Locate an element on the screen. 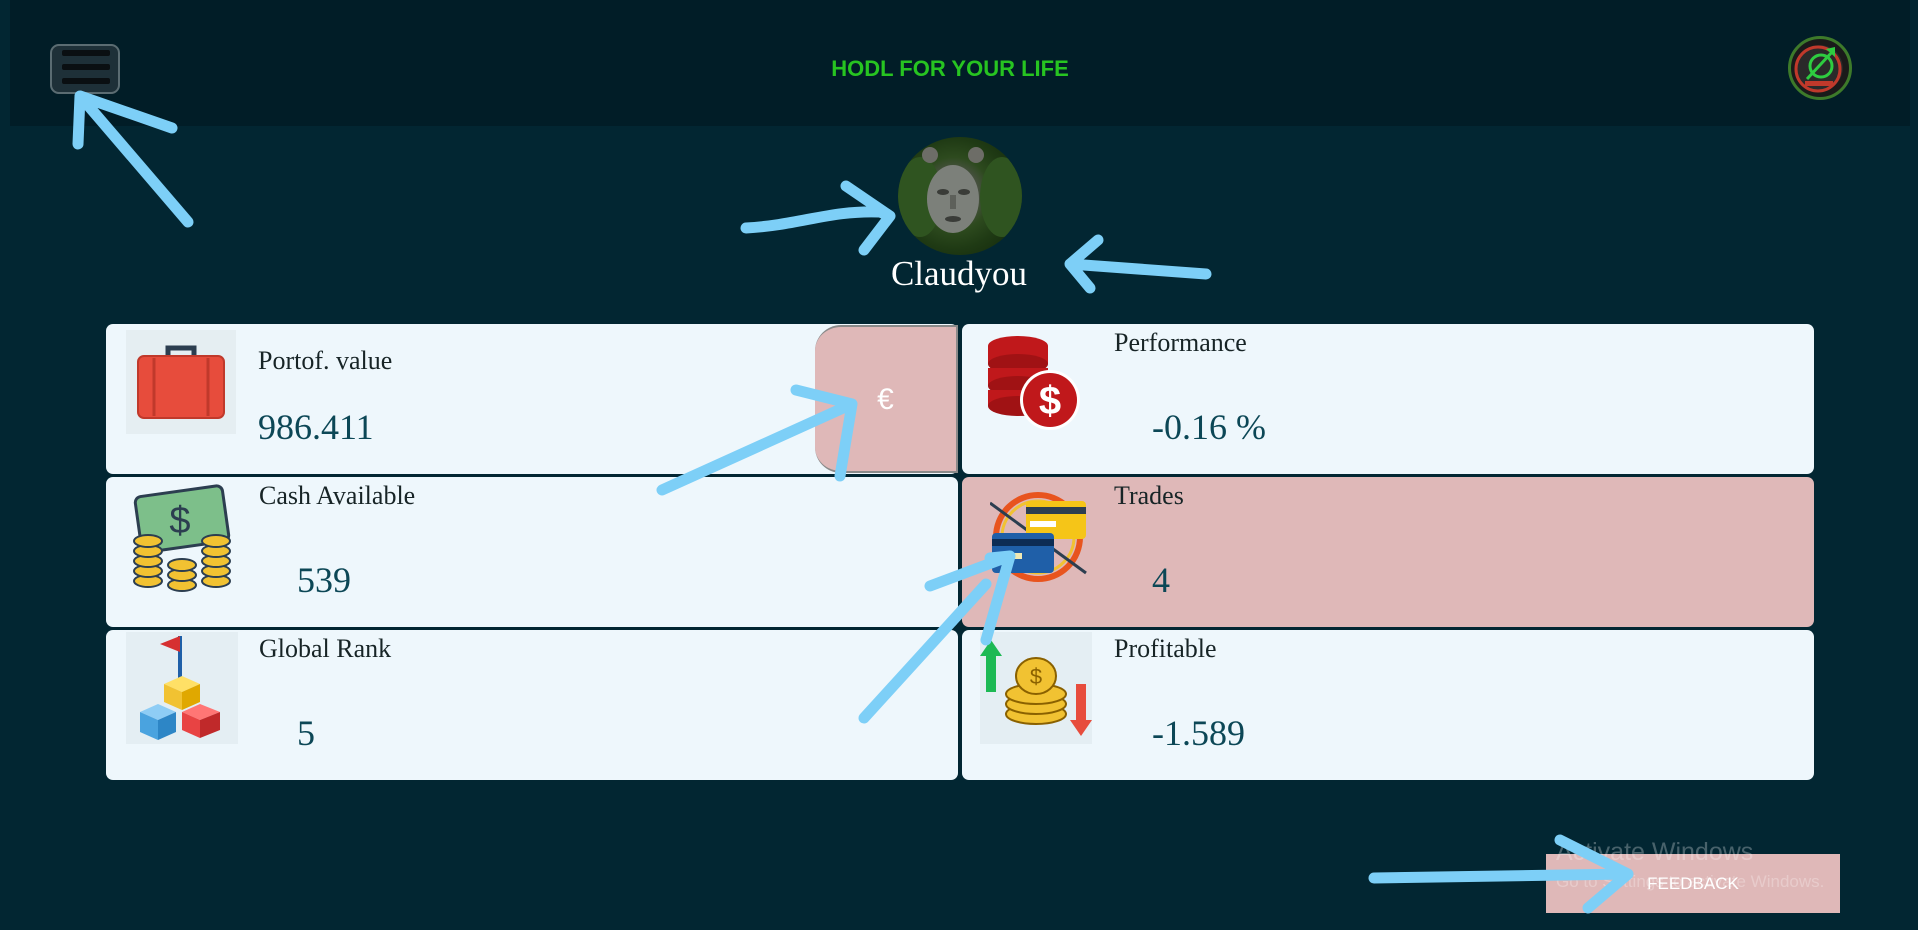 Image resolution: width=1918 pixels, height=930 pixels. profitable-card: $ Profitable -1.589 is located at coordinates (1388, 705).